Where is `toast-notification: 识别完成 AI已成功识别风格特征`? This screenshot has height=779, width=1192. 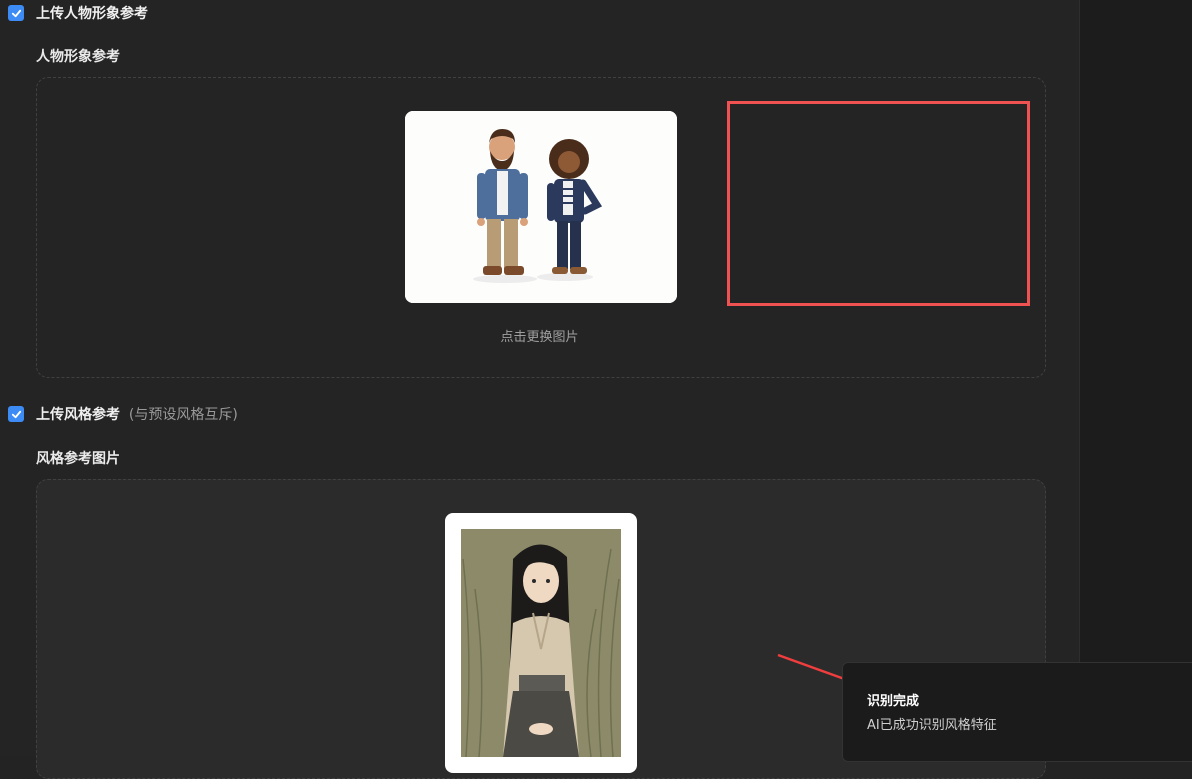
toast-notification: 识别完成 AI已成功识别风格特征 is located at coordinates (1017, 712).